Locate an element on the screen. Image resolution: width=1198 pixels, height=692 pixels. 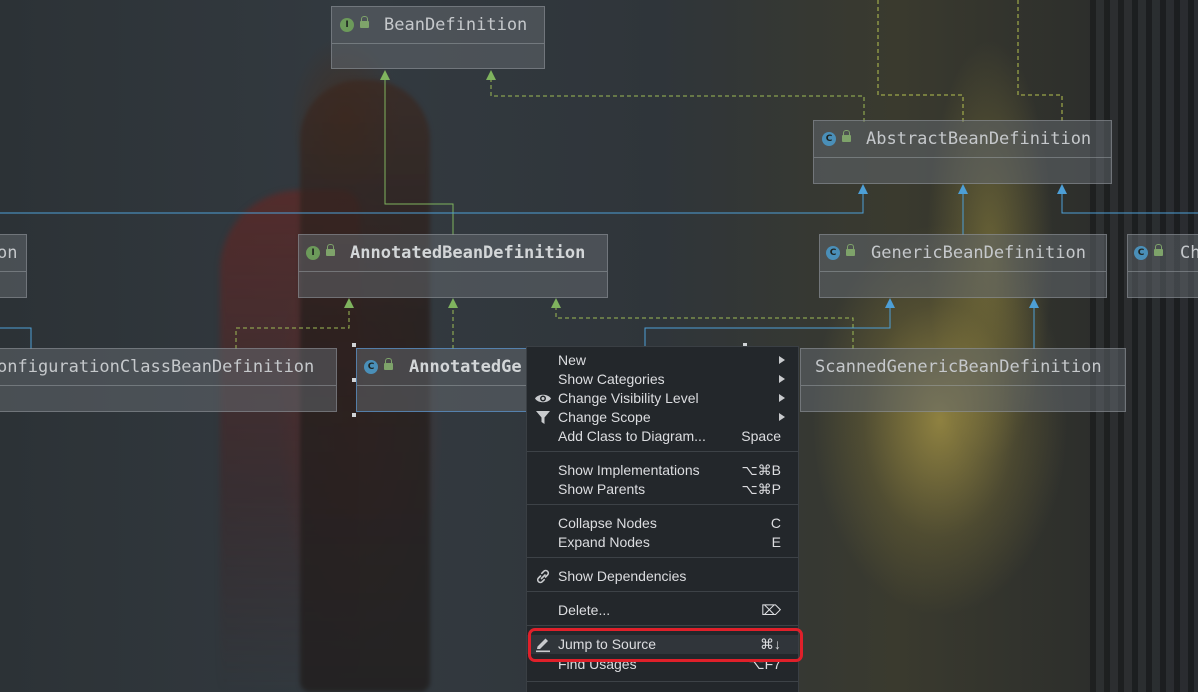
node-title: ScannedGenericBeanDefinition is located at coordinates (958, 367).